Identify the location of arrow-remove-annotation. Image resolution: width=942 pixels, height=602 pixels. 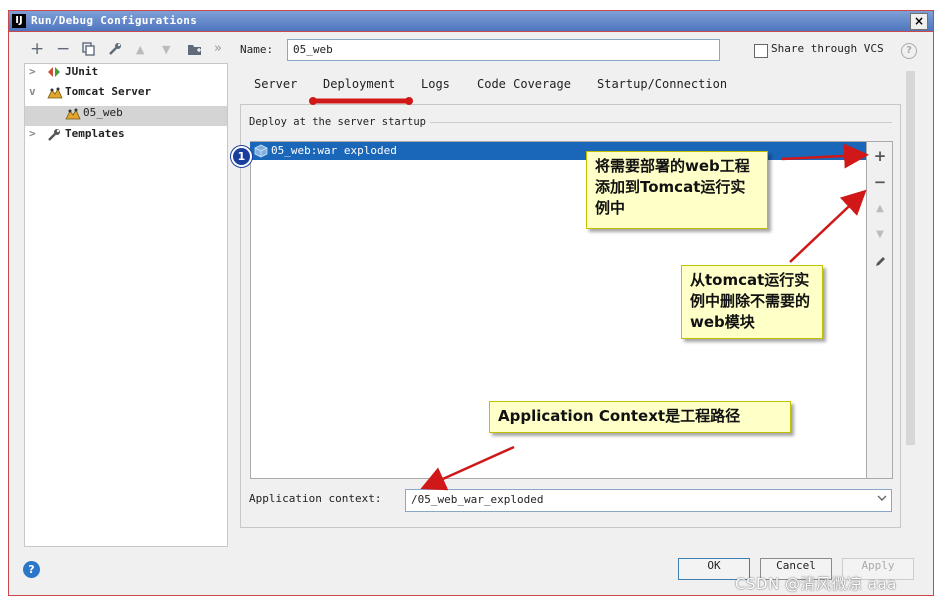
(828, 226).